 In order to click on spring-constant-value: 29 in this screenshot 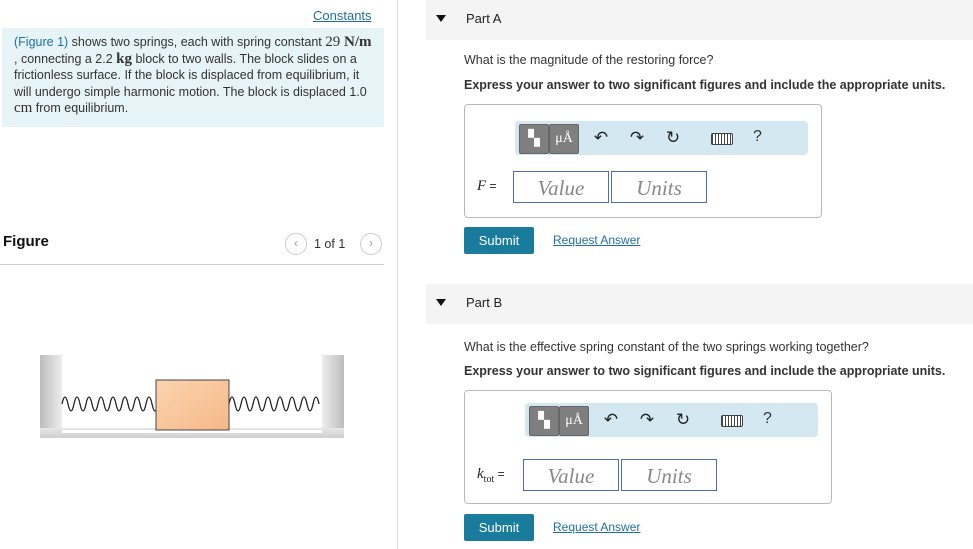, I will do `click(335, 42)`.